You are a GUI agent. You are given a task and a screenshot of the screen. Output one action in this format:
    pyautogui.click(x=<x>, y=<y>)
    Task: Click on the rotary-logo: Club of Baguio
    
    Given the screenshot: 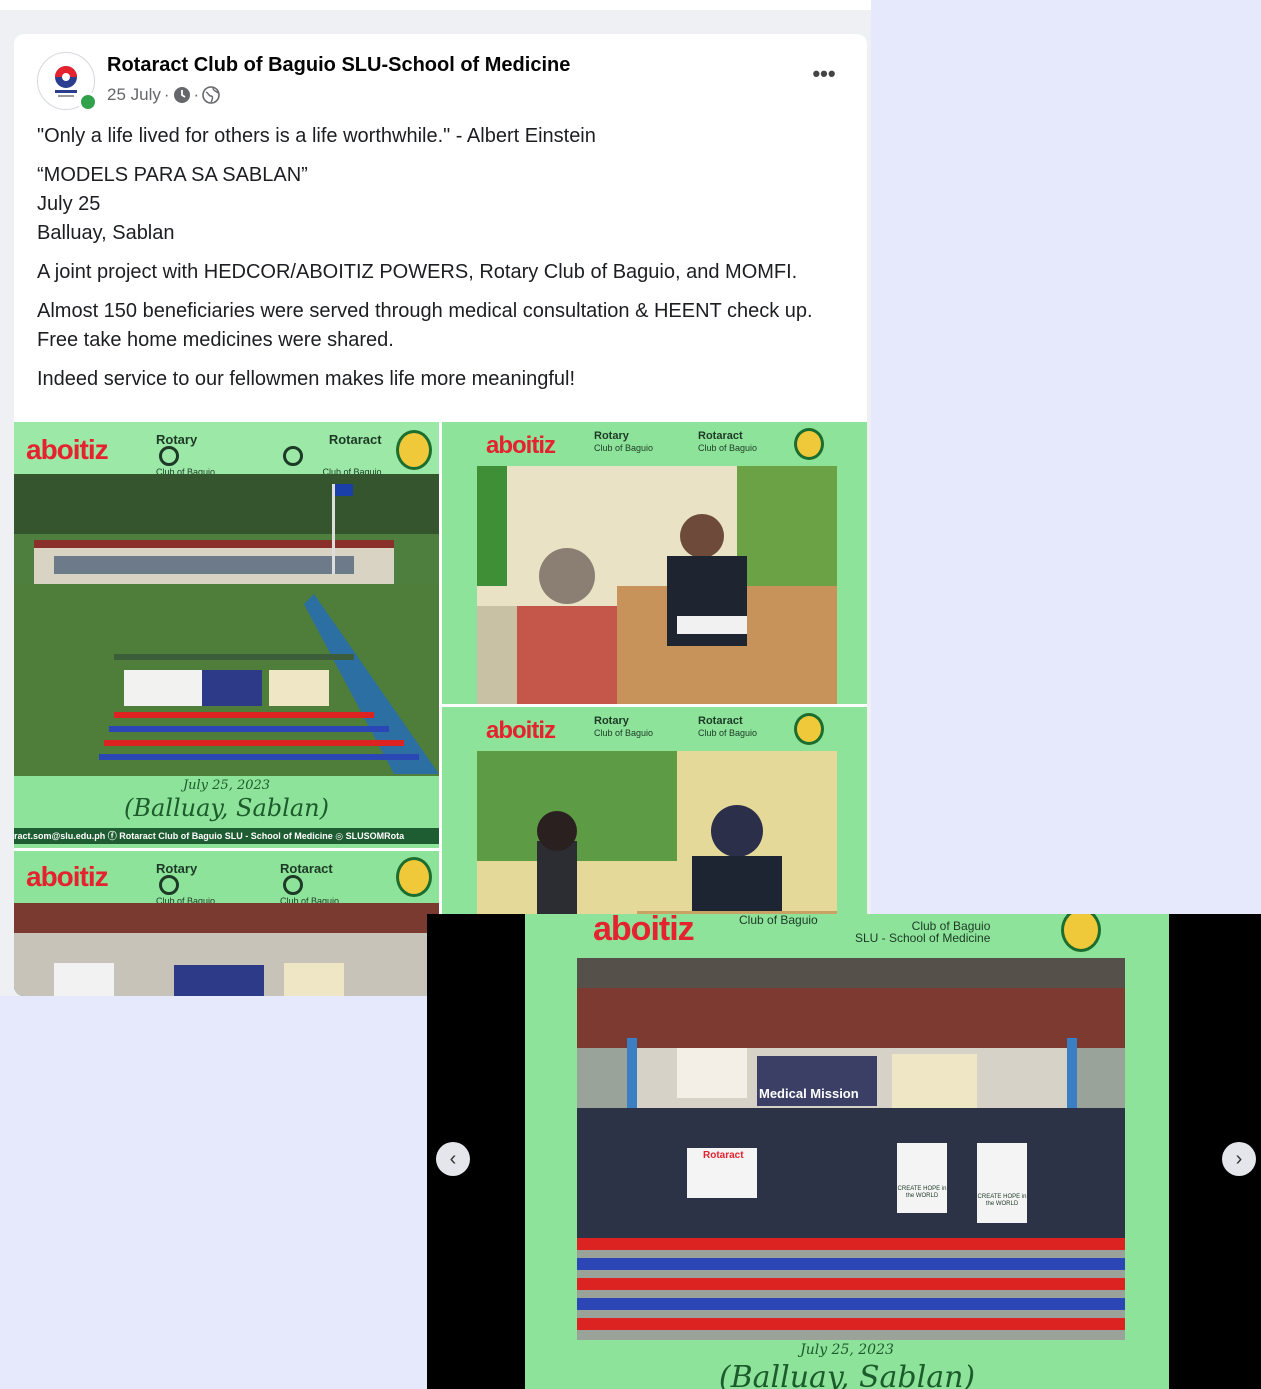 What is the action you would take?
    pyautogui.click(x=778, y=920)
    